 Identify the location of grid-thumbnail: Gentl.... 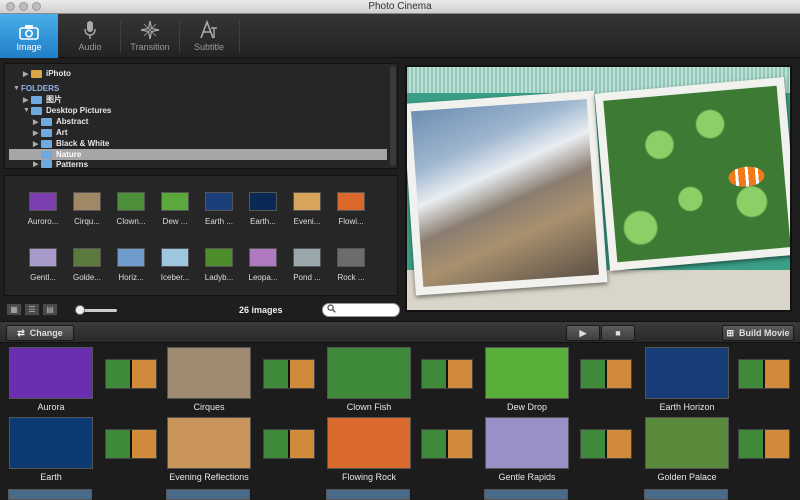
(43, 265).